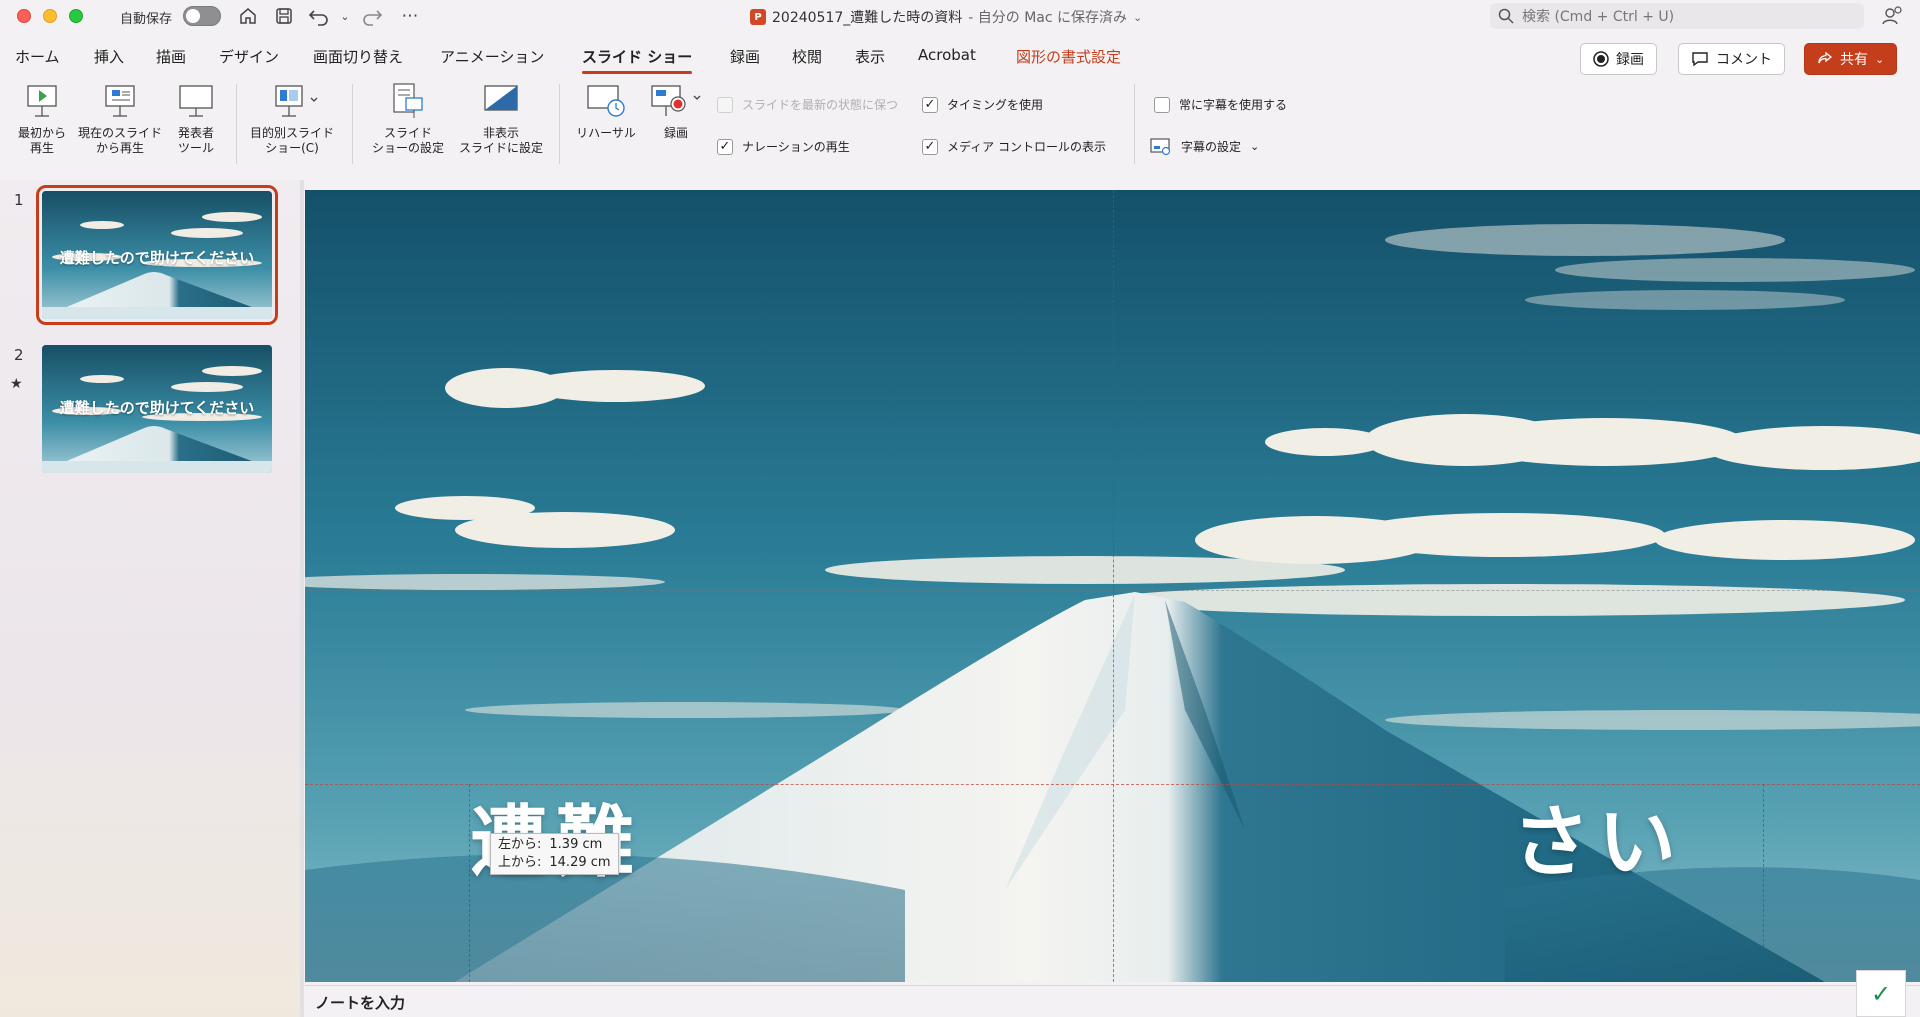  I want to click on search-icon, so click(1506, 16).